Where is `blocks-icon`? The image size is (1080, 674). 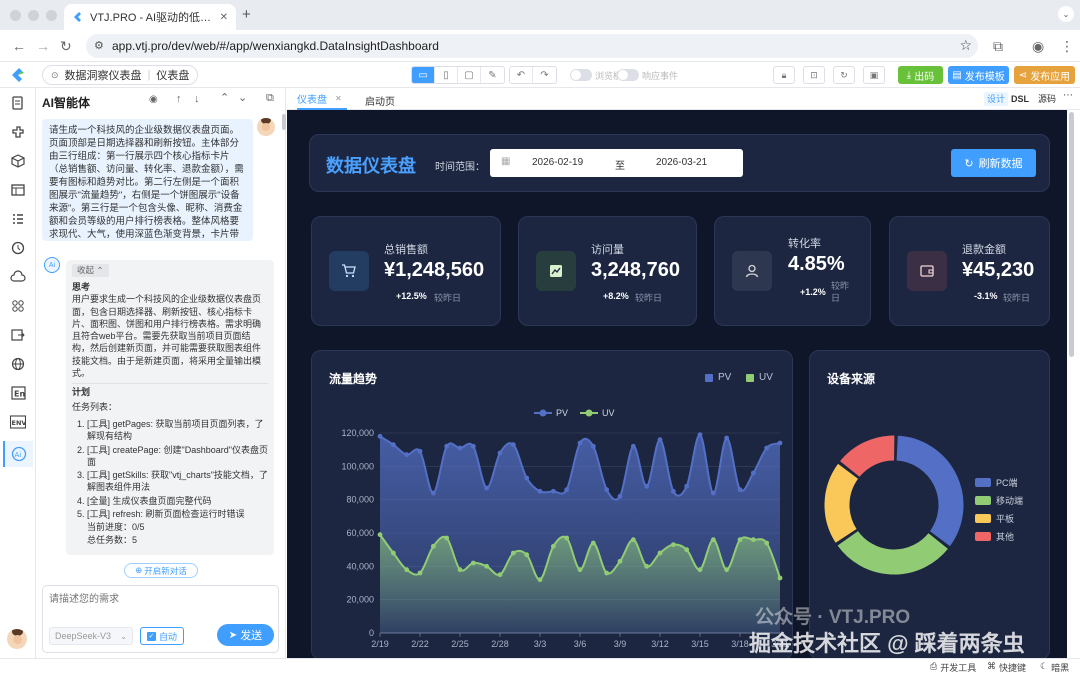
blocks-icon is located at coordinates (18, 161).